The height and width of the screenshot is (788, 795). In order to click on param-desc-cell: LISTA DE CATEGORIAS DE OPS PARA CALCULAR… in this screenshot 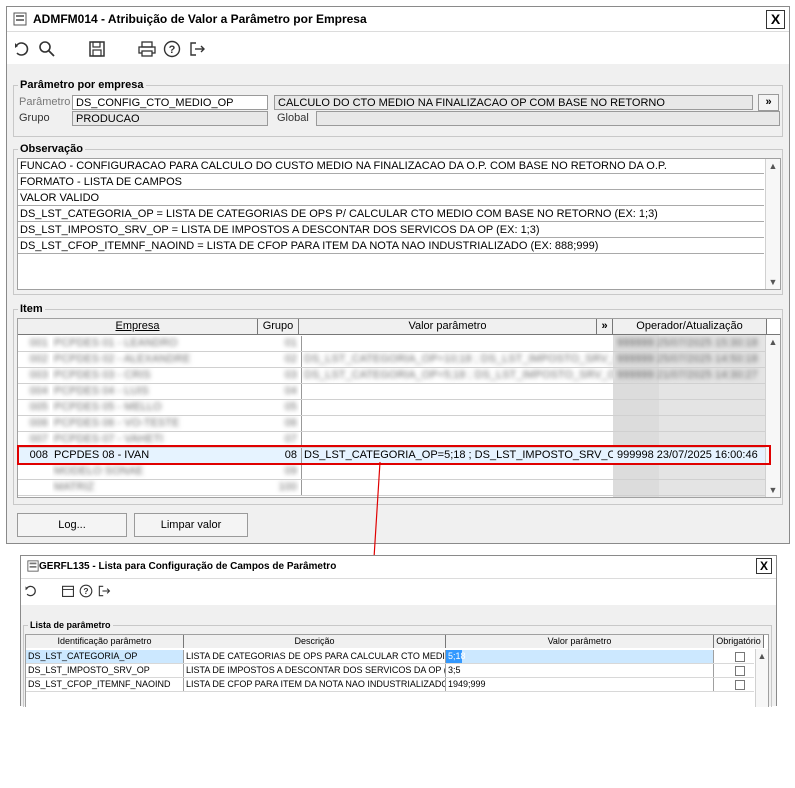, I will do `click(315, 656)`.